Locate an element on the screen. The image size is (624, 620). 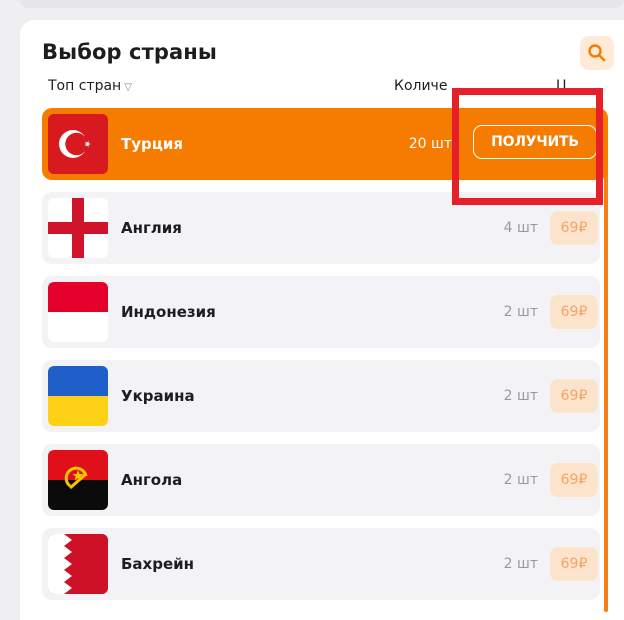
country-row-angola: Ангола 2 шт 69₽ is located at coordinates (321, 480).